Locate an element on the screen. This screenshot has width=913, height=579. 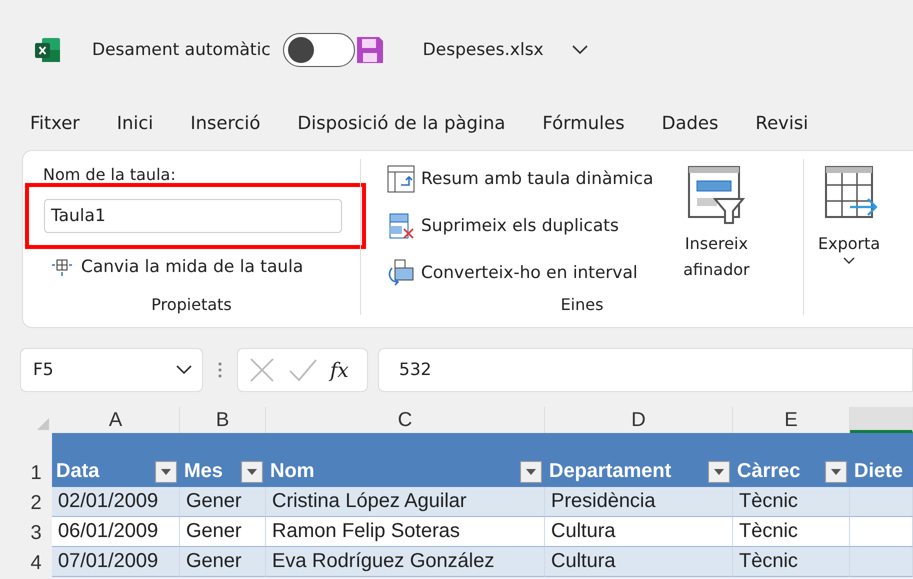
table-resize-icon is located at coordinates (62, 267).